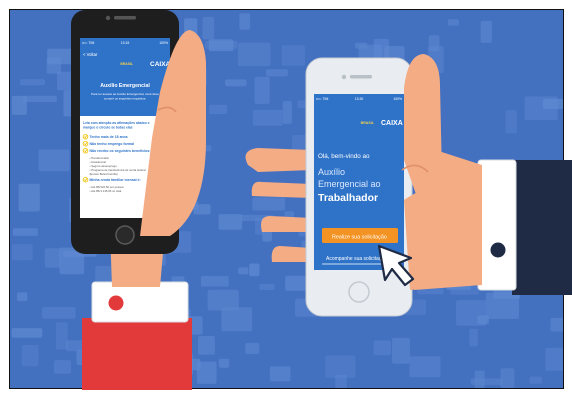  What do you see at coordinates (322, 99) in the screenshot?
I see `right-status-carrier: •••○ TIM` at bounding box center [322, 99].